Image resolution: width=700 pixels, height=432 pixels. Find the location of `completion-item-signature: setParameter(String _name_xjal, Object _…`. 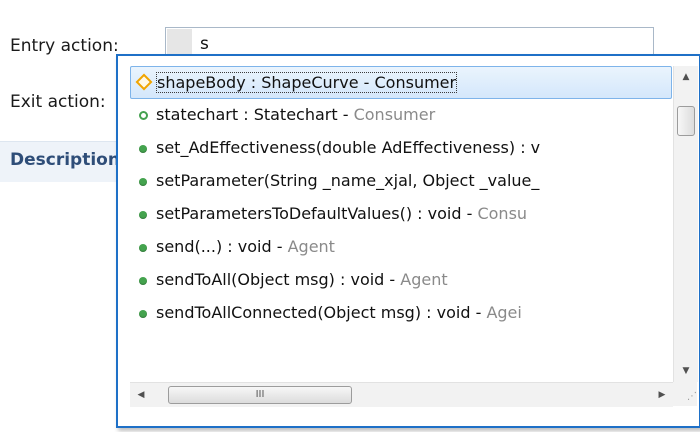

completion-item-signature: setParameter(String _name_xjal, Object _… is located at coordinates (348, 180).